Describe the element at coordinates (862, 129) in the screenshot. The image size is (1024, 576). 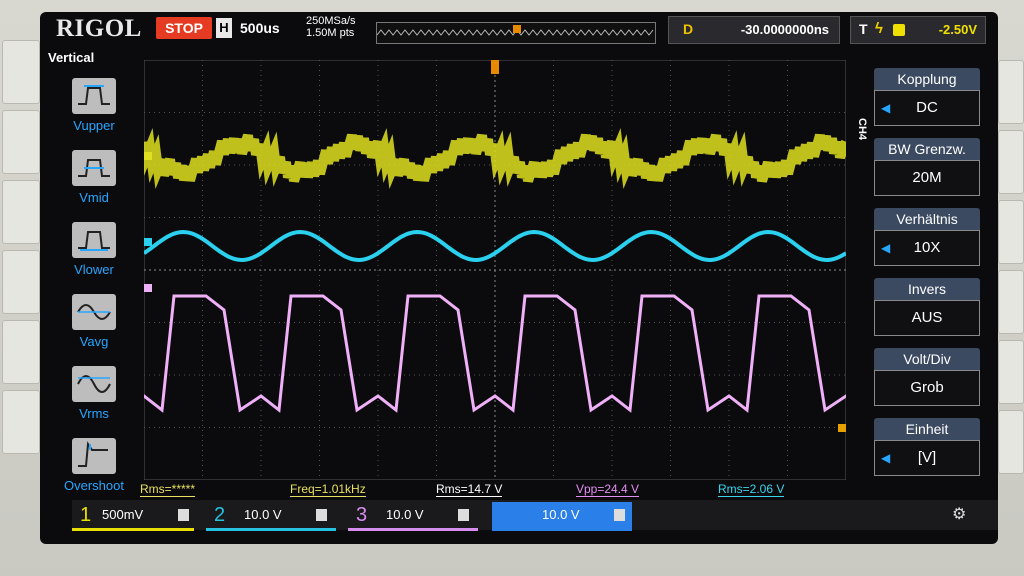
I see `channel-menu-label: CH4` at that location.